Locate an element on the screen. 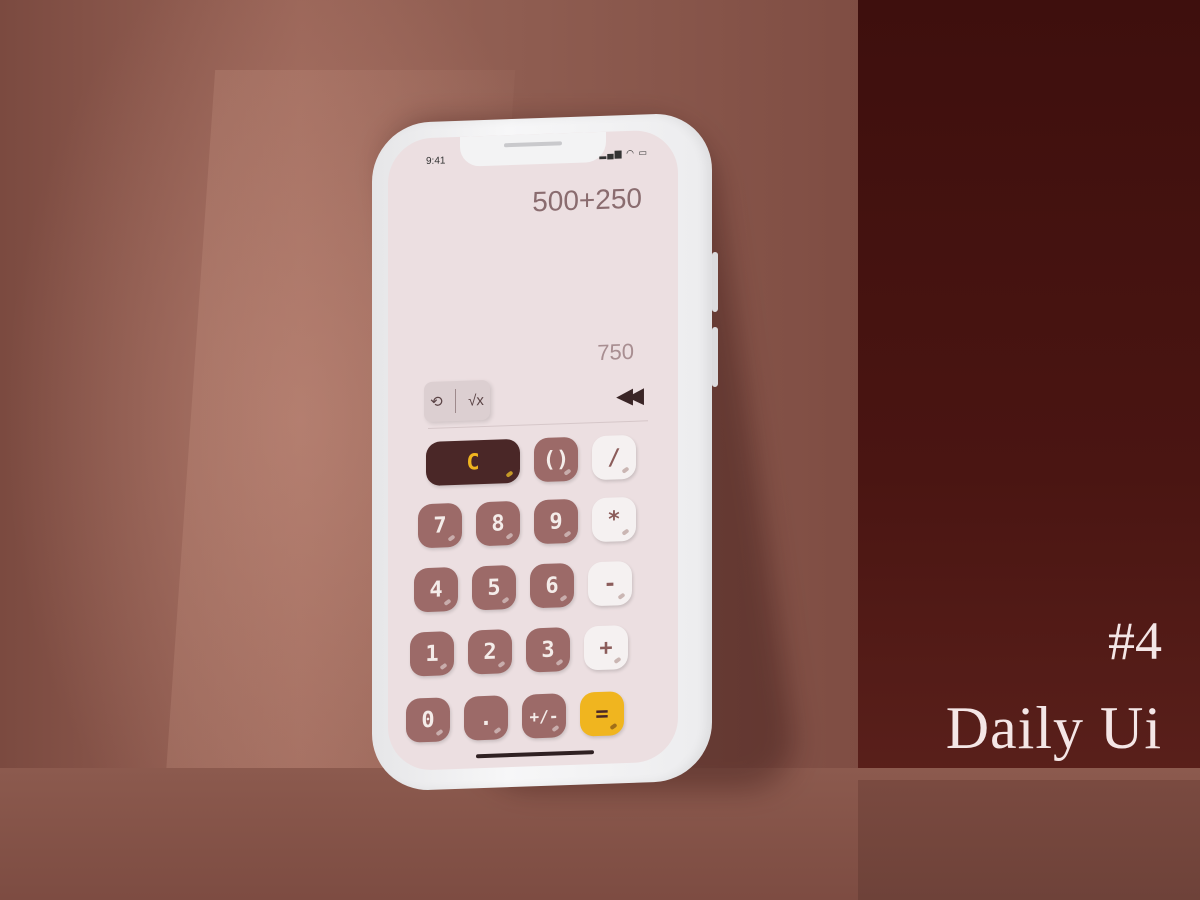 The height and width of the screenshot is (900, 1200). signal-icon: ▂▄▆ is located at coordinates (611, 153).